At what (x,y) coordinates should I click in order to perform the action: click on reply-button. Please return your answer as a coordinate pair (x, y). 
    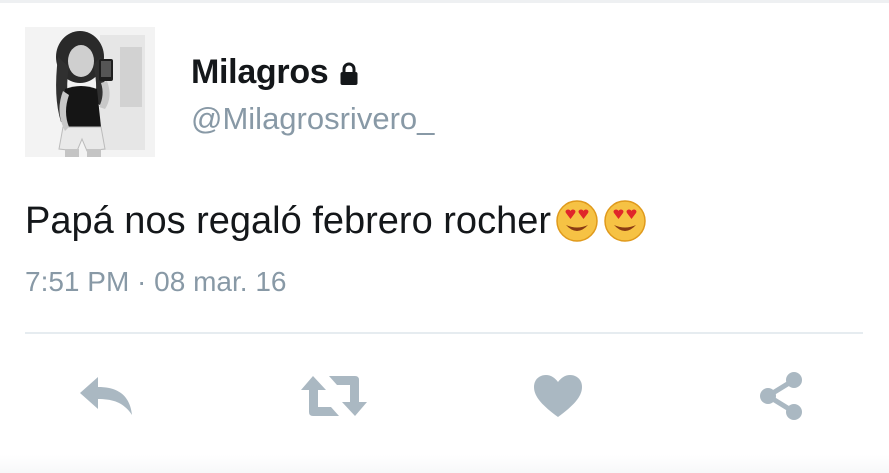
    Looking at the image, I should click on (107, 396).